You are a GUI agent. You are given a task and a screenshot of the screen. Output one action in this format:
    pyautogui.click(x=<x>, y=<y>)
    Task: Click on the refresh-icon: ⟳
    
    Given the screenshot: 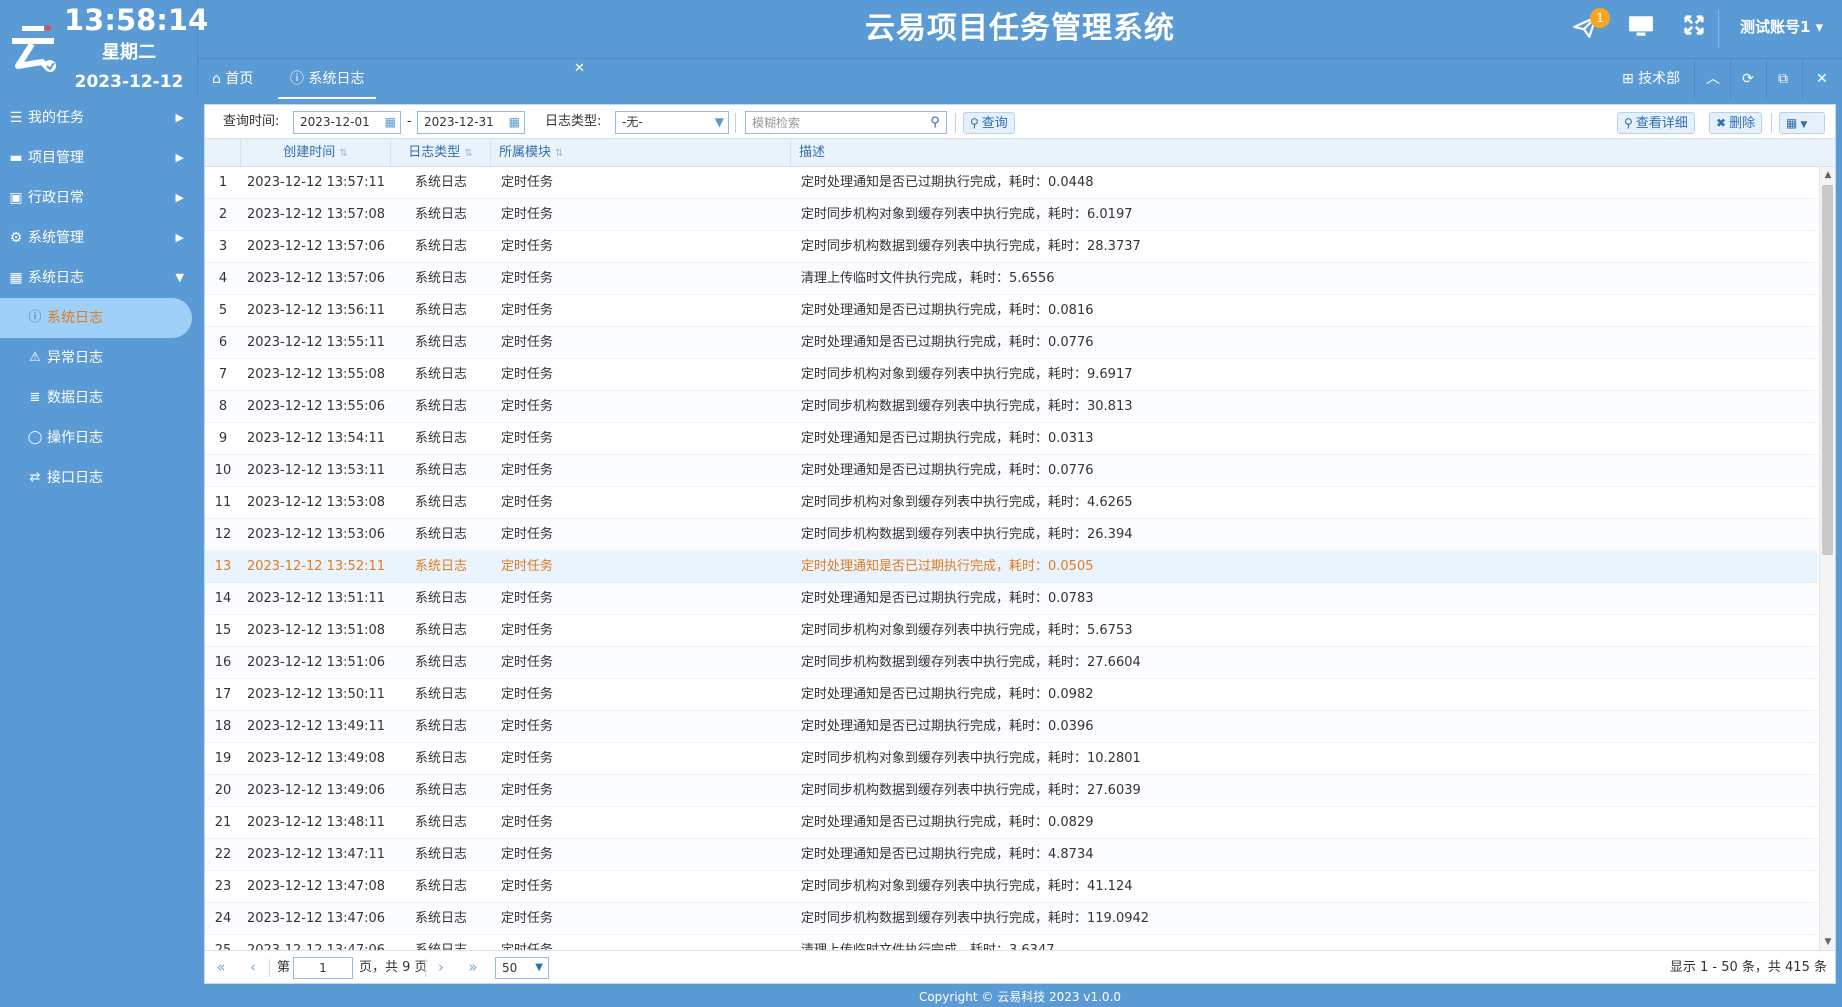 What is the action you would take?
    pyautogui.click(x=1748, y=79)
    